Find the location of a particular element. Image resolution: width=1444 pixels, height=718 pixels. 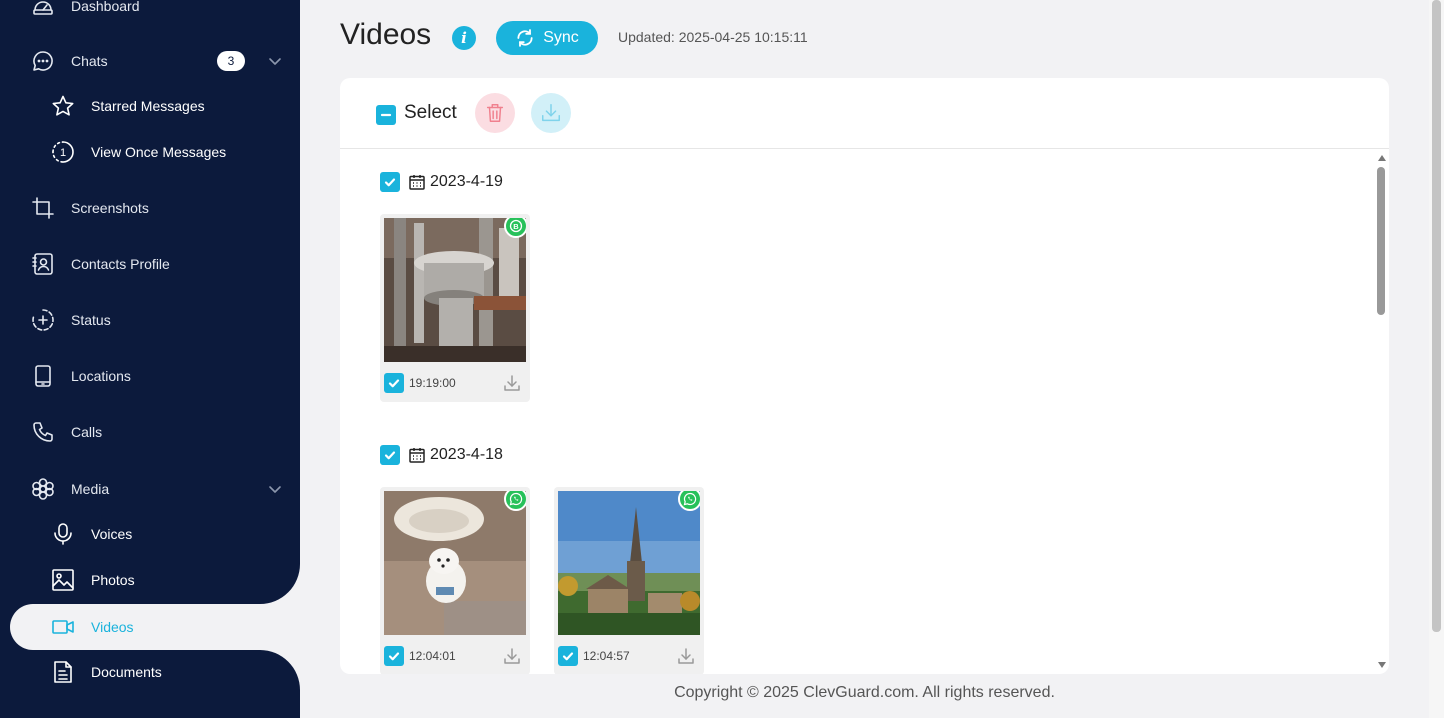

chat-bubble-icon is located at coordinates (43, 61).